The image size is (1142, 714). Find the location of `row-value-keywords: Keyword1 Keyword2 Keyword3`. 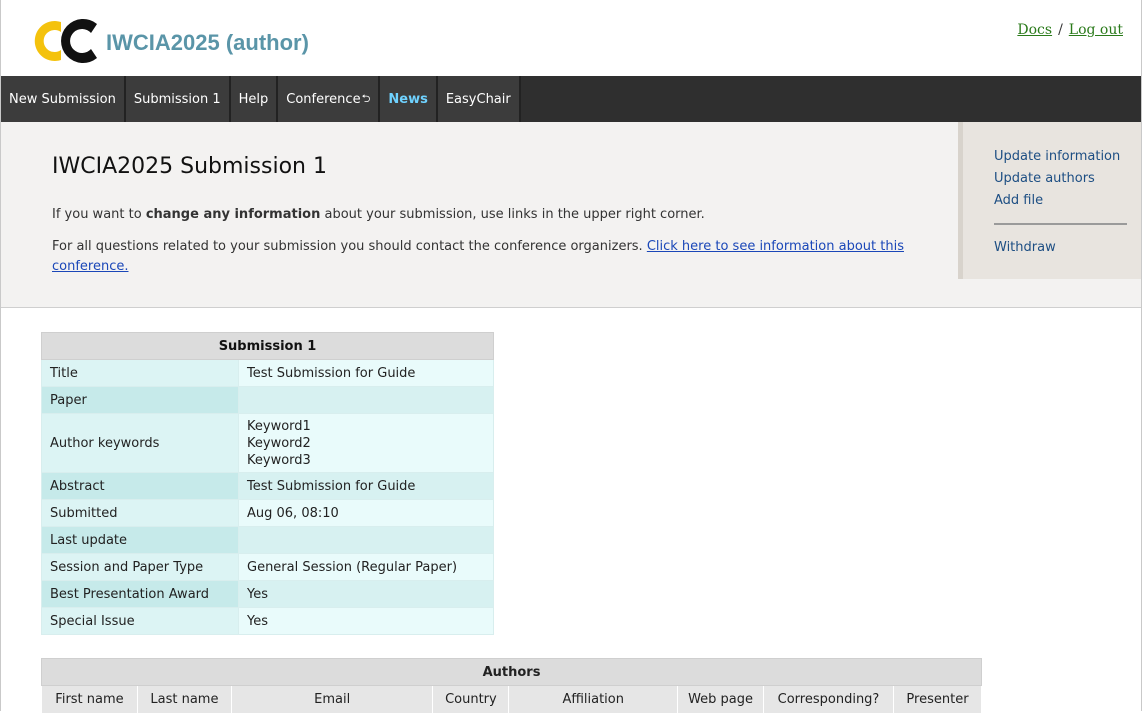

row-value-keywords: Keyword1 Keyword2 Keyword3 is located at coordinates (366, 443).